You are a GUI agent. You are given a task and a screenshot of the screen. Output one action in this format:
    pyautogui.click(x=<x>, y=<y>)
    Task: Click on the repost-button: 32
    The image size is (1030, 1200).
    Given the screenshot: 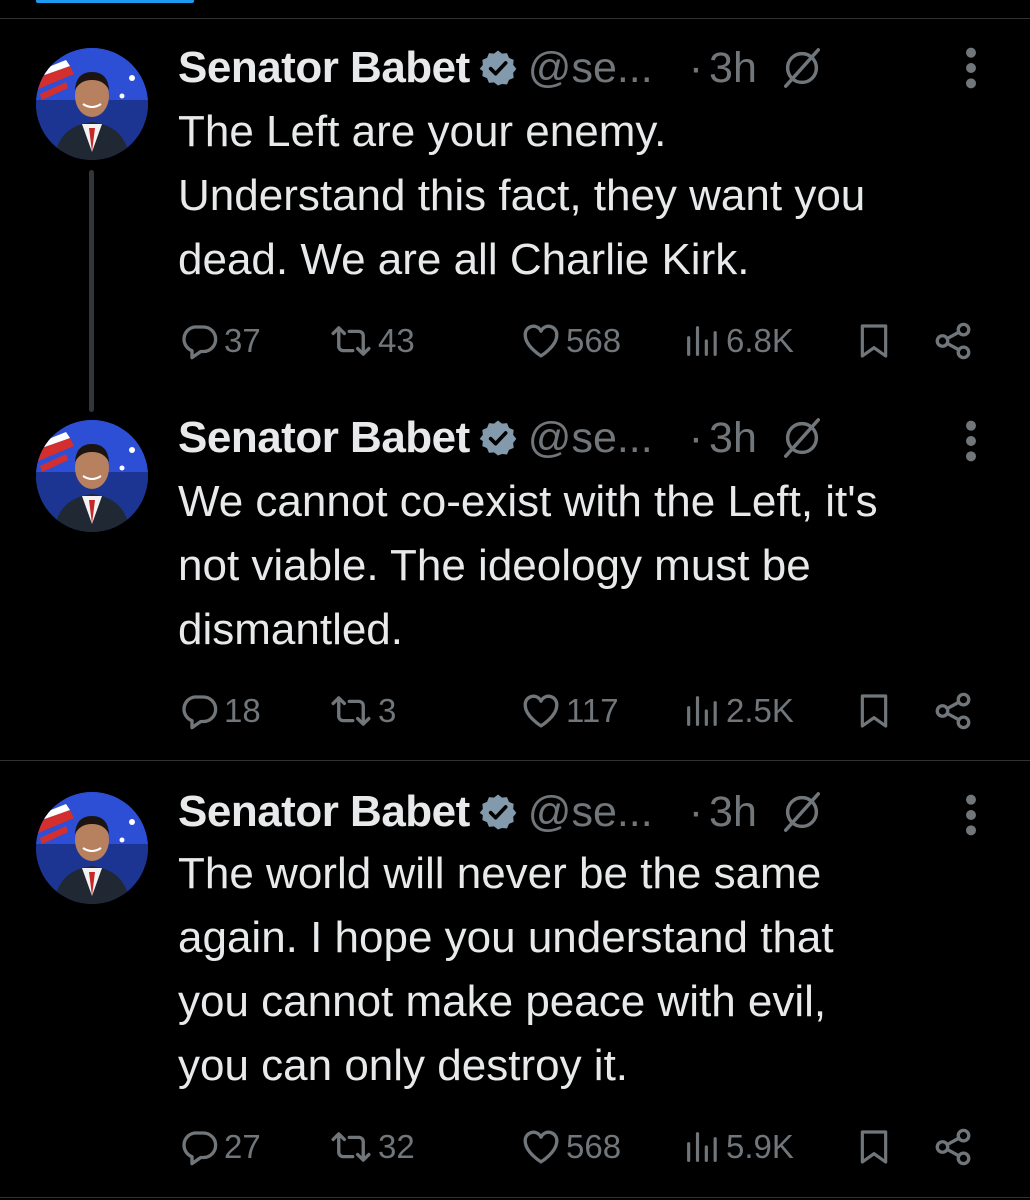 What is the action you would take?
    pyautogui.click(x=371, y=1147)
    